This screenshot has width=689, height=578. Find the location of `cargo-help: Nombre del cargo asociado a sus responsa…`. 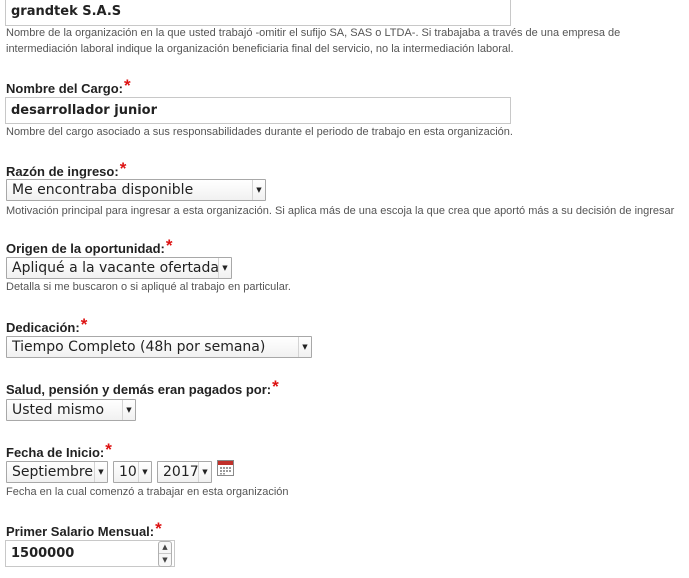

cargo-help: Nombre del cargo asociado a sus responsa… is located at coordinates (259, 132).